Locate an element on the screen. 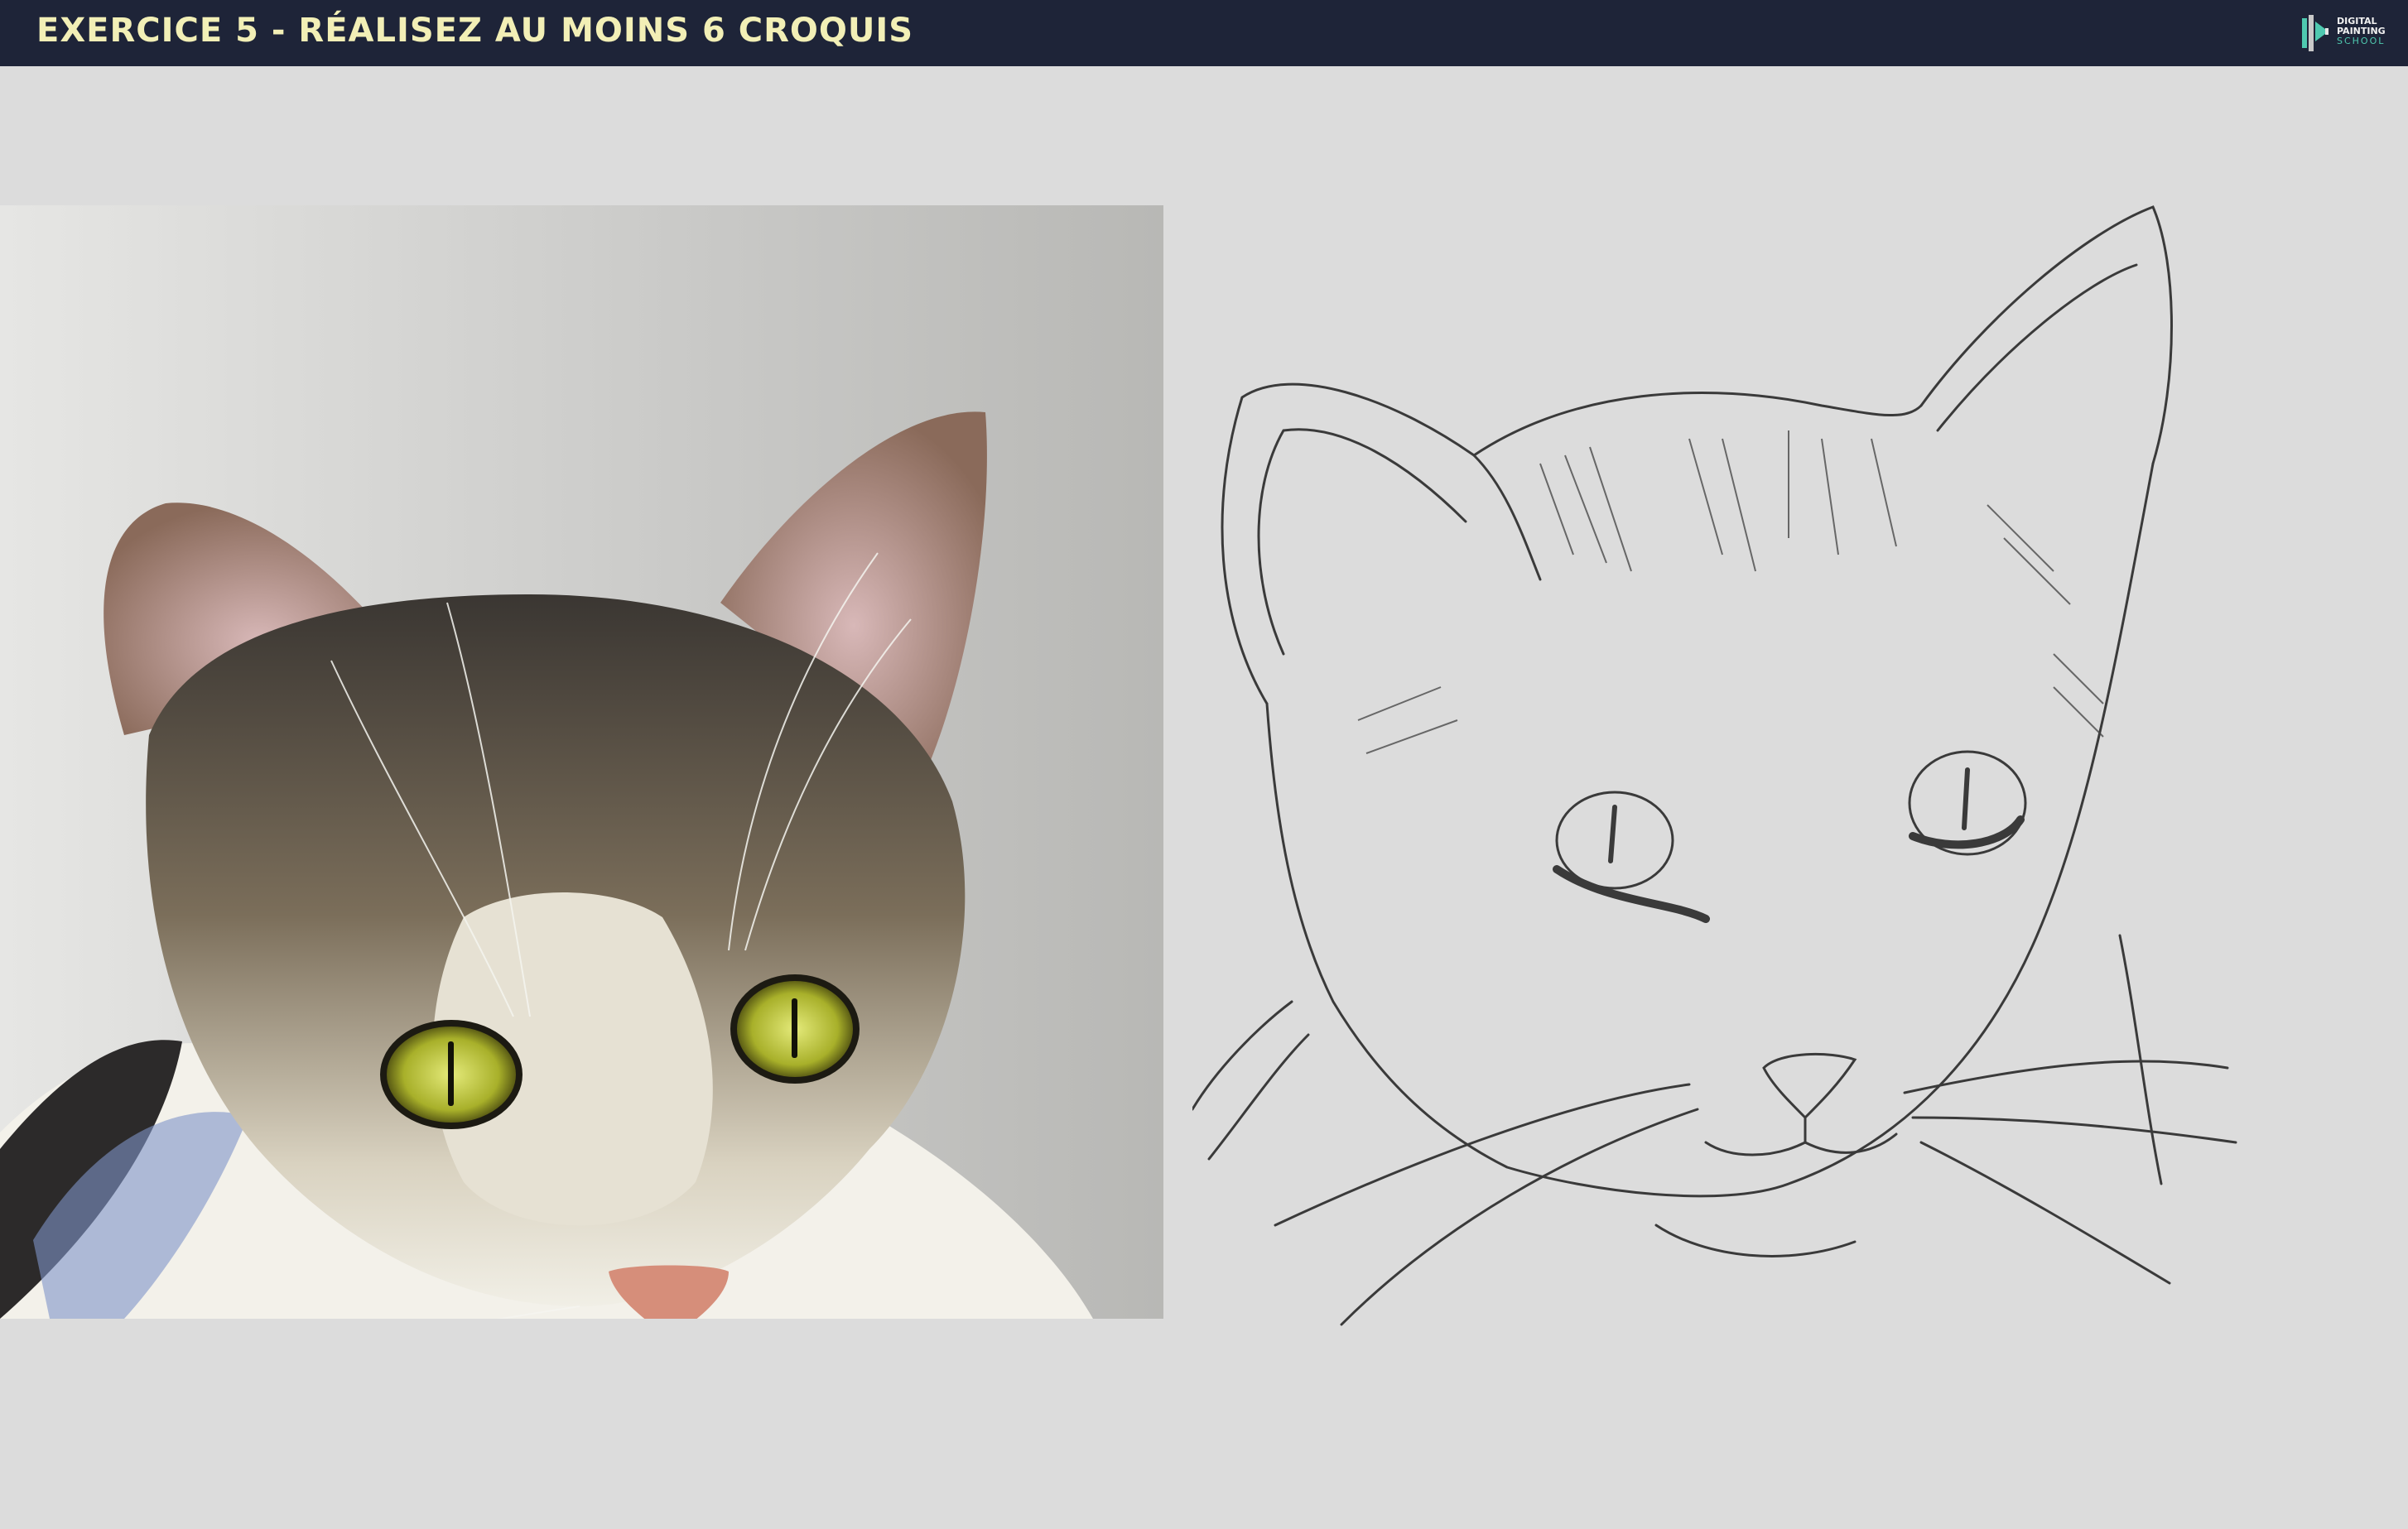 The width and height of the screenshot is (2408, 1529). logo-line-3: SCHOOL is located at coordinates (2361, 41).